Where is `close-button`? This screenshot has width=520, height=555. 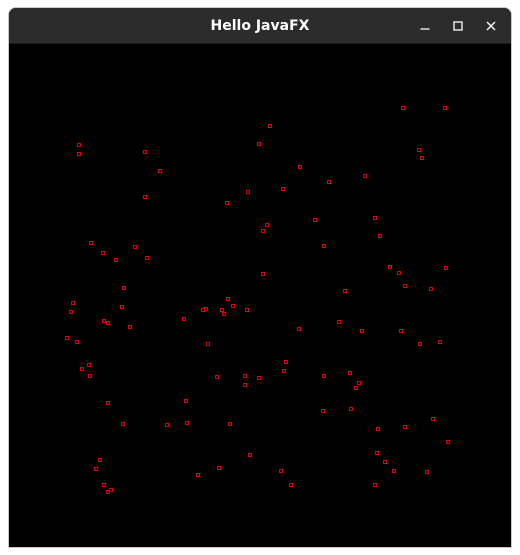 close-button is located at coordinates (491, 26).